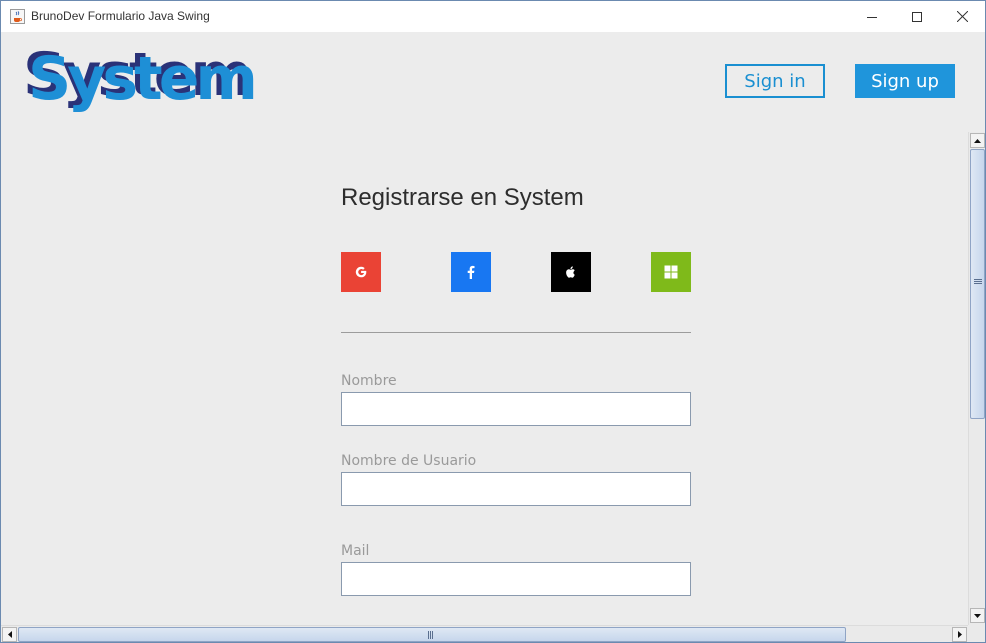 The height and width of the screenshot is (643, 986). I want to click on vertical-scroll-thumb, so click(977, 284).